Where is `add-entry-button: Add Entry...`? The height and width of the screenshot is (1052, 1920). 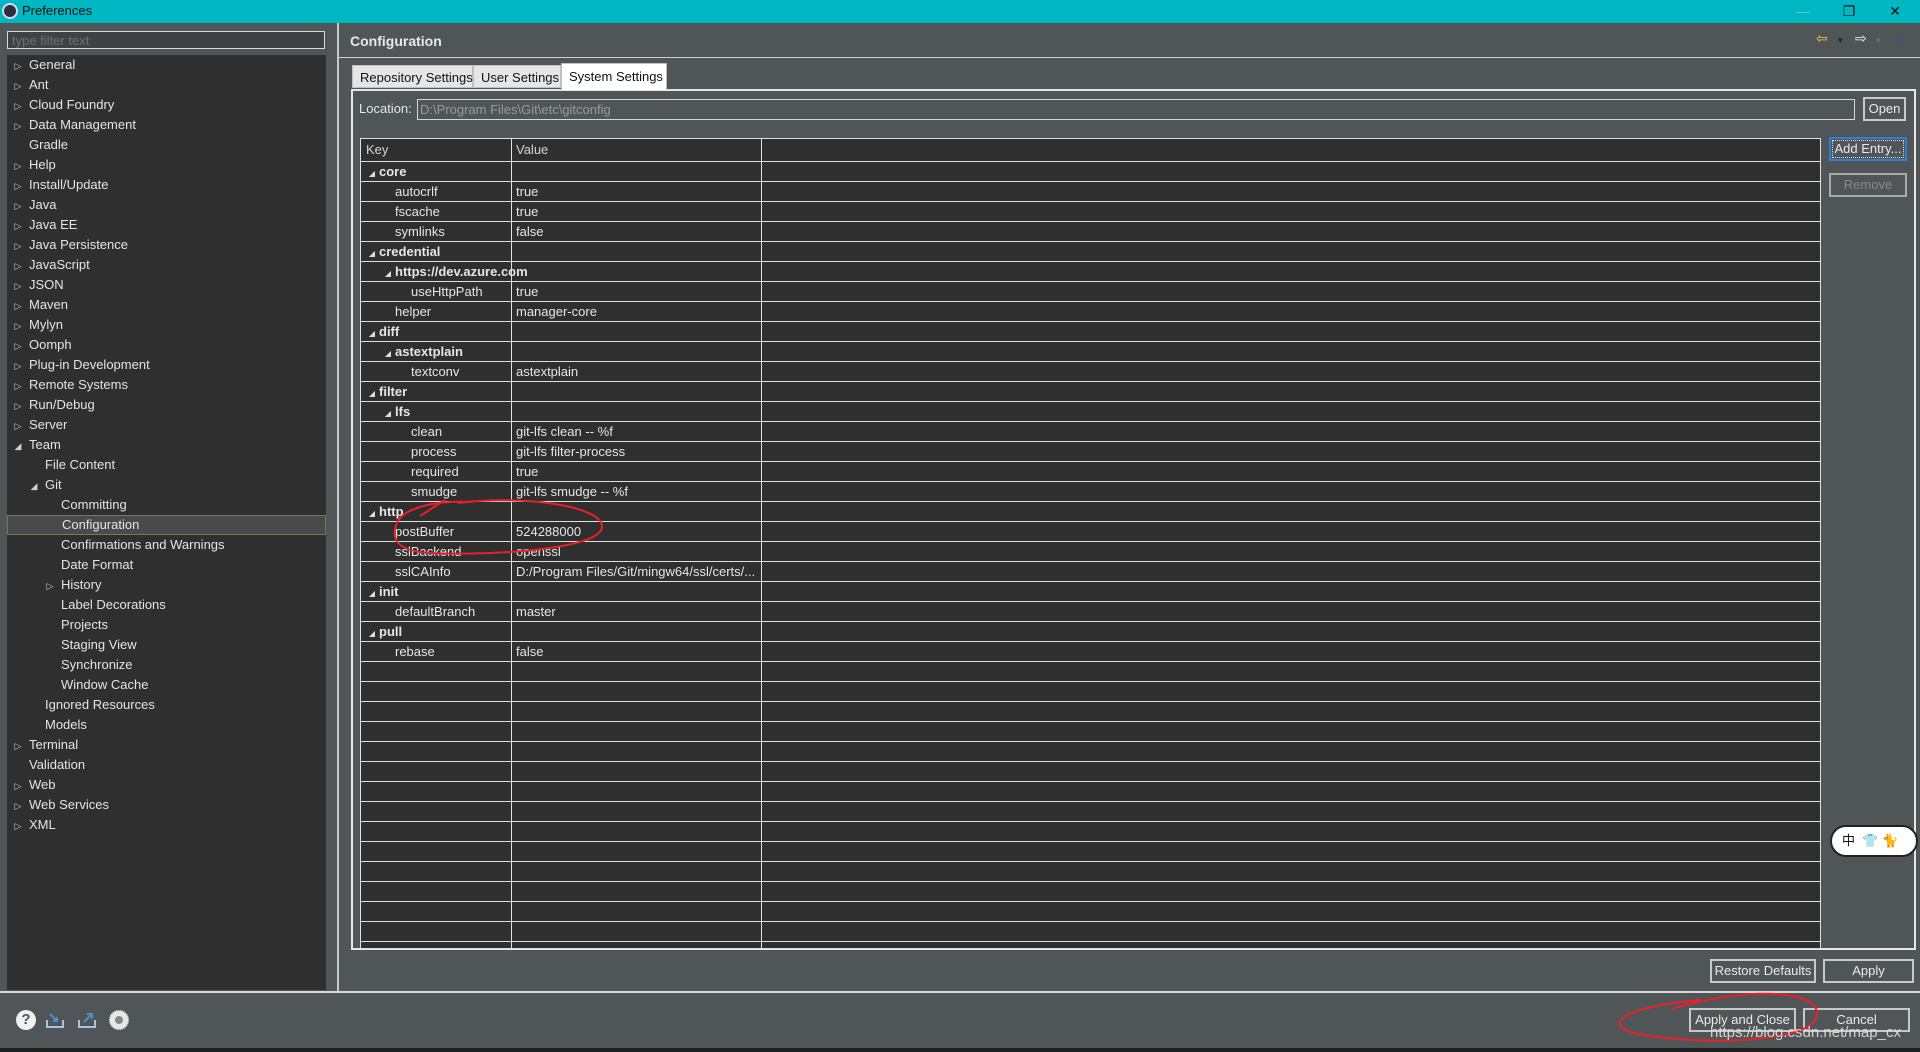 add-entry-button: Add Entry... is located at coordinates (1868, 149).